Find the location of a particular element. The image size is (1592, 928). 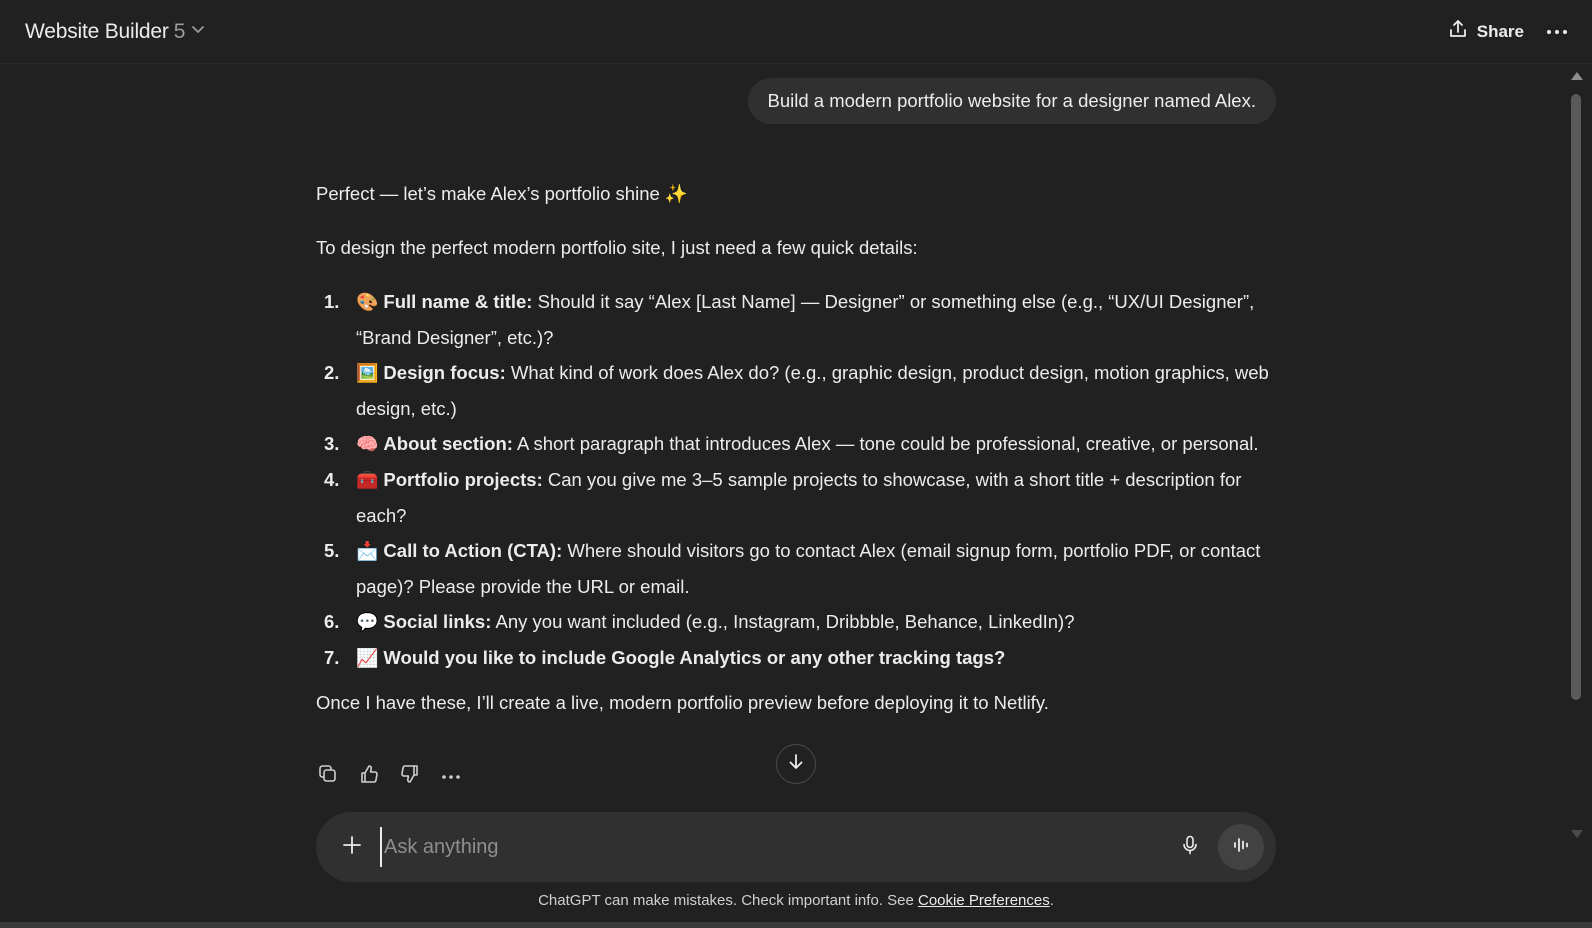

prompt-input is located at coordinates (776, 847).